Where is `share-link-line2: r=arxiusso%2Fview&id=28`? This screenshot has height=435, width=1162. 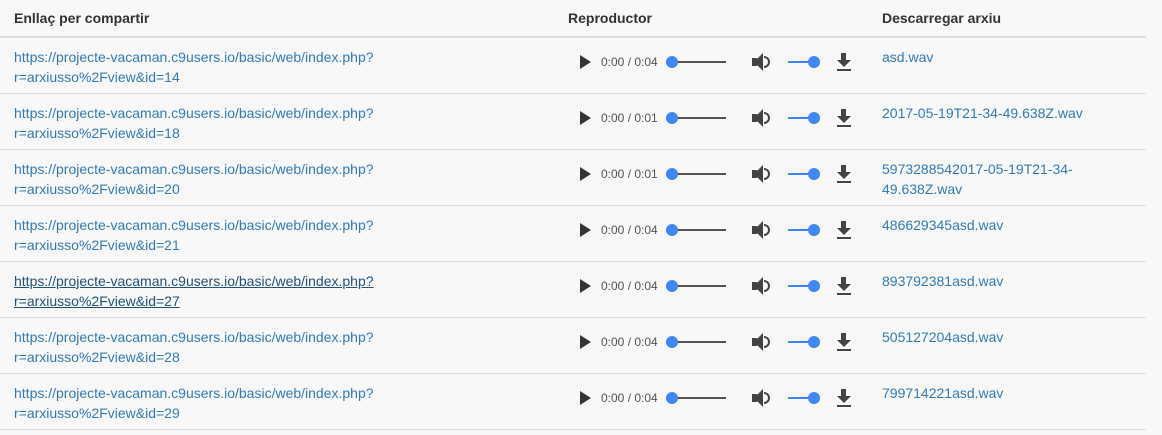 share-link-line2: r=arxiusso%2Fview&id=28 is located at coordinates (97, 356).